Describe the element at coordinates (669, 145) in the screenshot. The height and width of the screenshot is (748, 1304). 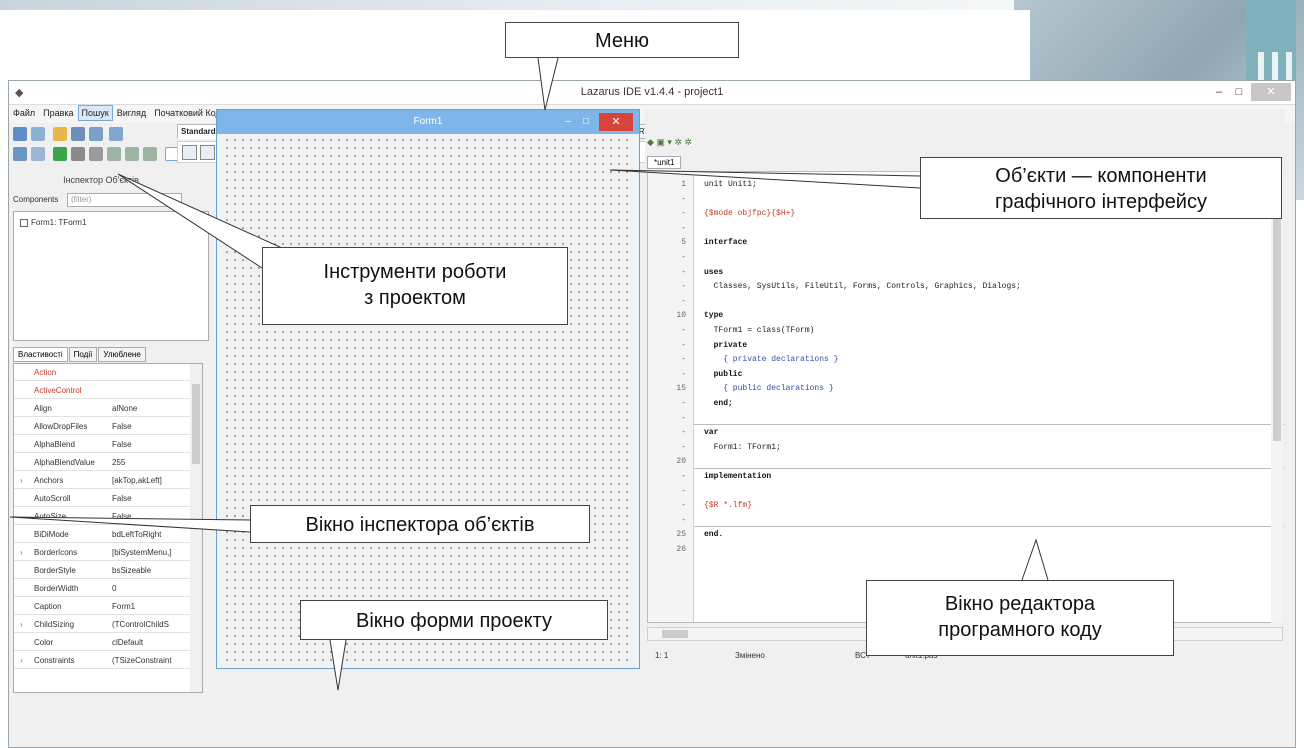
I see `editor-toolbar: ◆ ▣ ▾ ✲ ✲` at that location.